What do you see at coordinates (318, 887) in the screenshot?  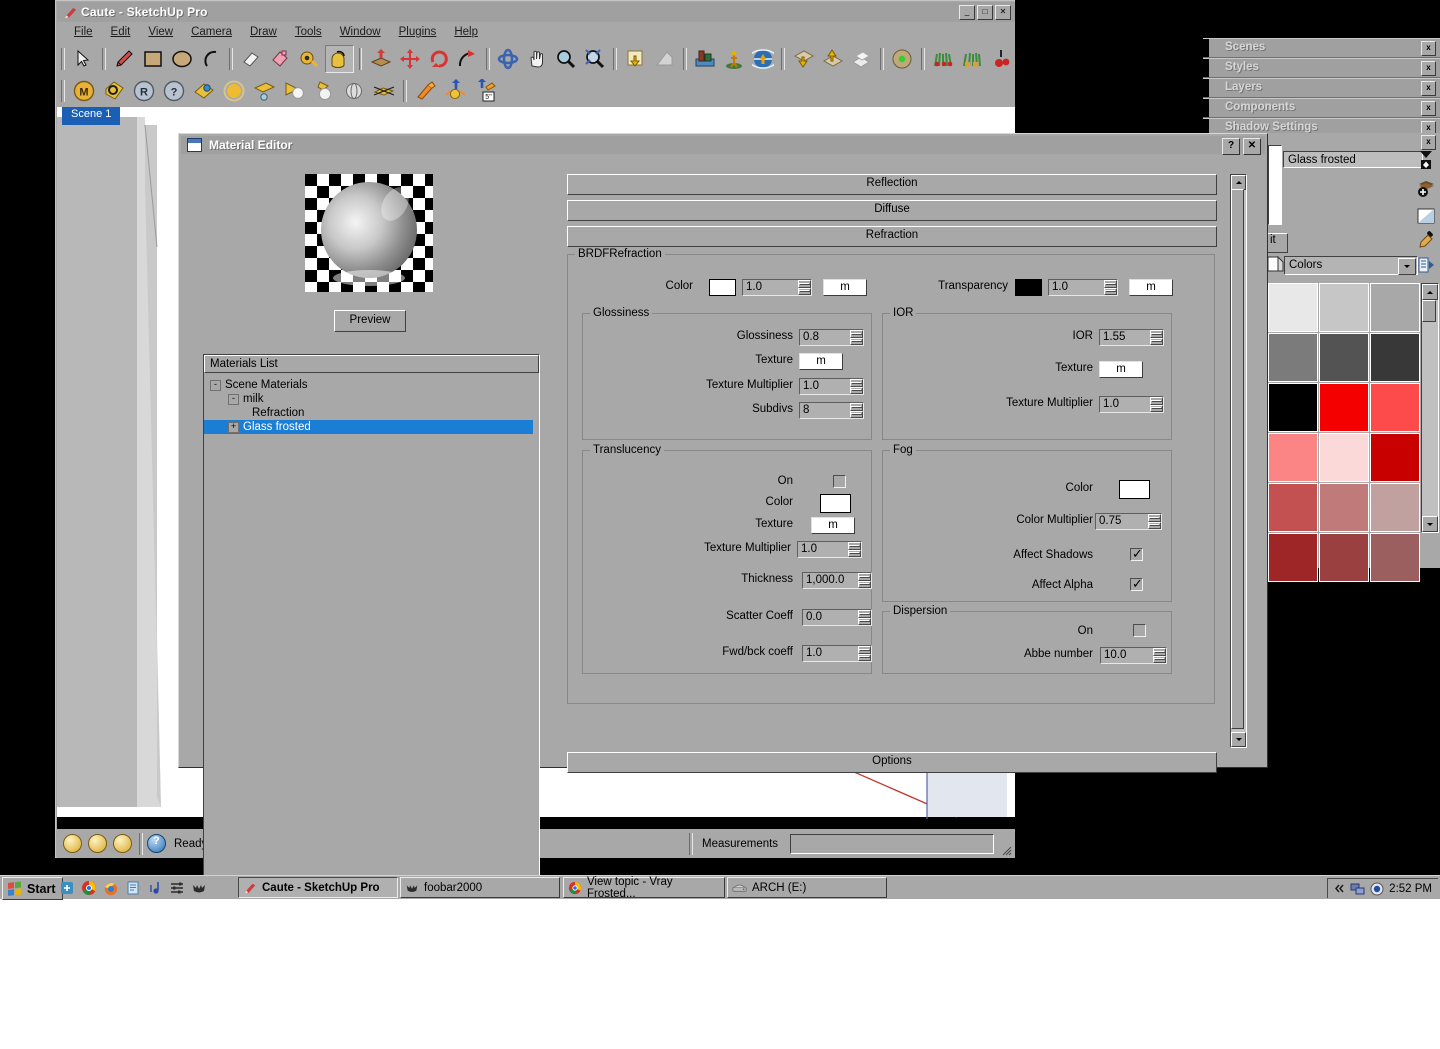 I see `taskbar-item-sketchup: Caute - SketchUp Pro` at bounding box center [318, 887].